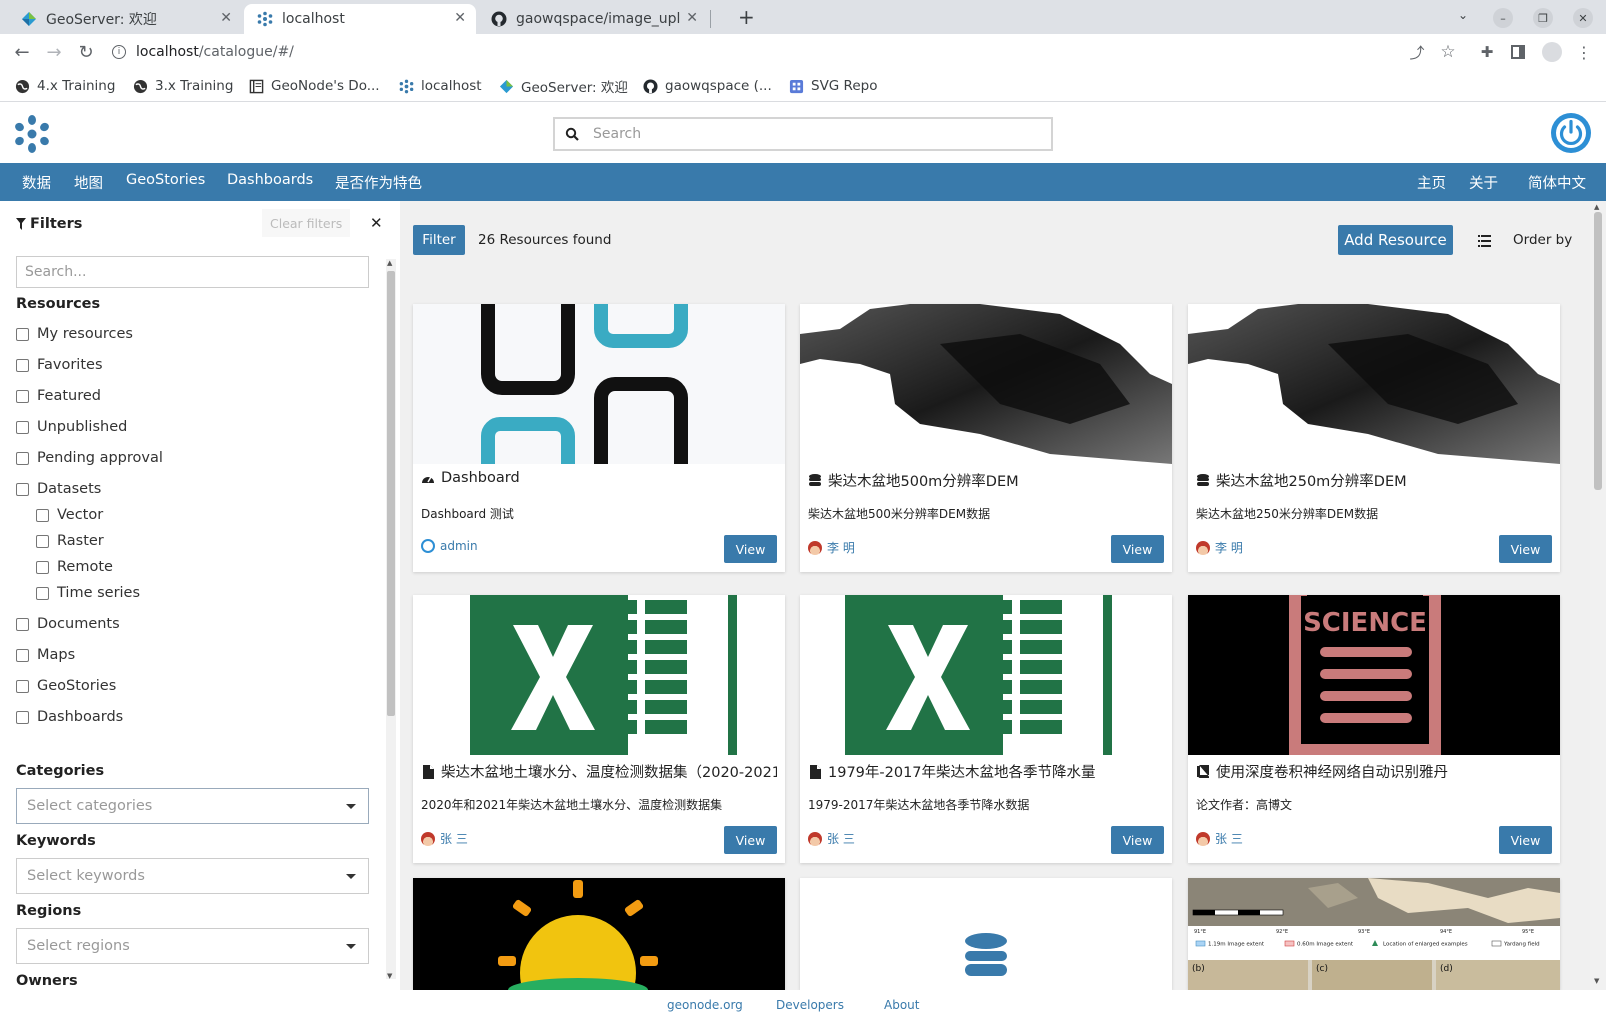 Image resolution: width=1606 pixels, height=1023 pixels. I want to click on checkbox-raster: Raster, so click(70, 541).